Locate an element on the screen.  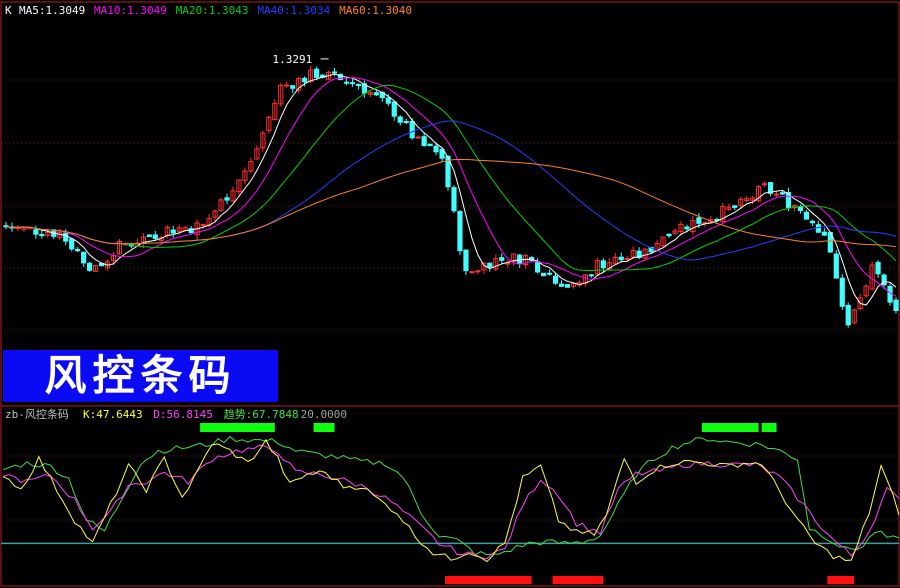
price-legend-prefix: K is located at coordinates (8, 10).